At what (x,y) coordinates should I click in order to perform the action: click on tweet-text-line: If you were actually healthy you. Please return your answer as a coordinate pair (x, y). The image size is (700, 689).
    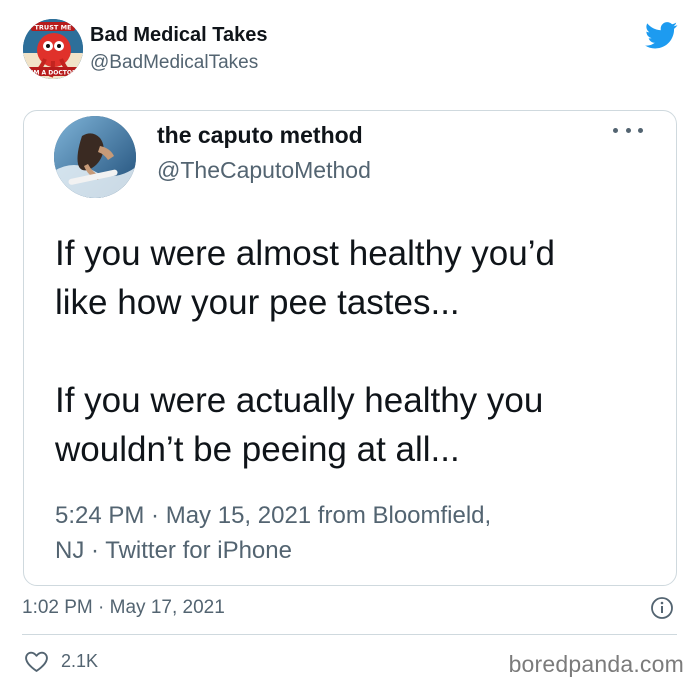
    Looking at the image, I should click on (299, 400).